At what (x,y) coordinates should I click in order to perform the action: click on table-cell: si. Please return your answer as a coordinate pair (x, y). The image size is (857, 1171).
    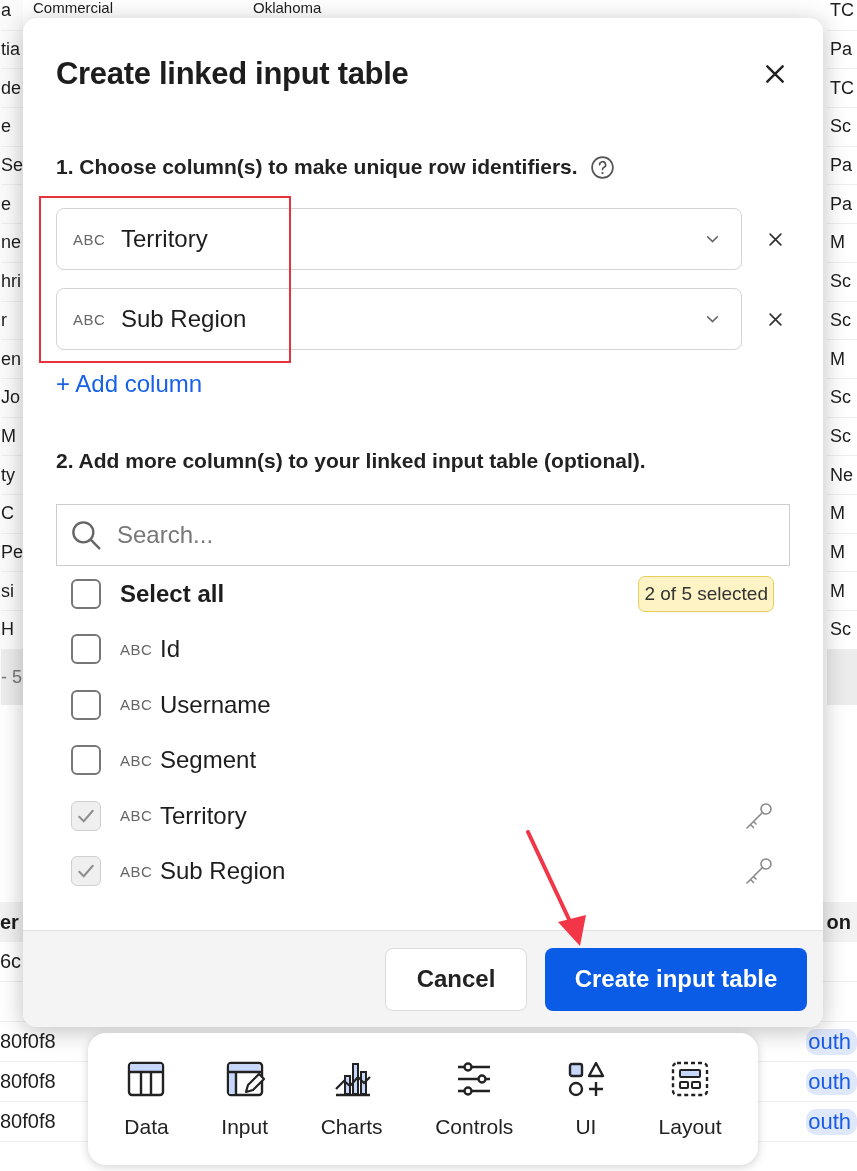
    Looking at the image, I should click on (7, 591).